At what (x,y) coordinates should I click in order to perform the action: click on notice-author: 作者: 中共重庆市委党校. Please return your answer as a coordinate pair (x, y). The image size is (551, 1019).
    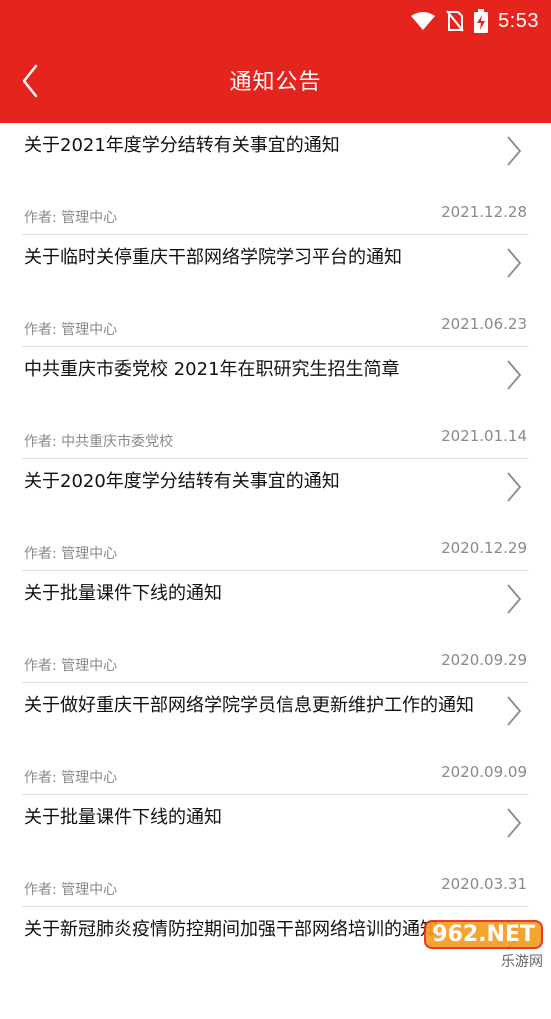
    Looking at the image, I should click on (99, 442).